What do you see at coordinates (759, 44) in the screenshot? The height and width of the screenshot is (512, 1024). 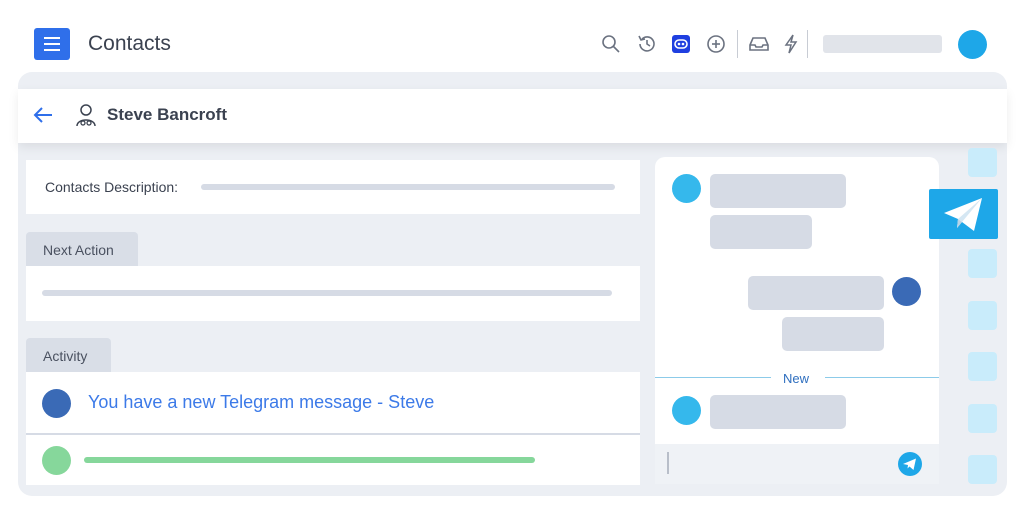 I see `inbox-icon` at bounding box center [759, 44].